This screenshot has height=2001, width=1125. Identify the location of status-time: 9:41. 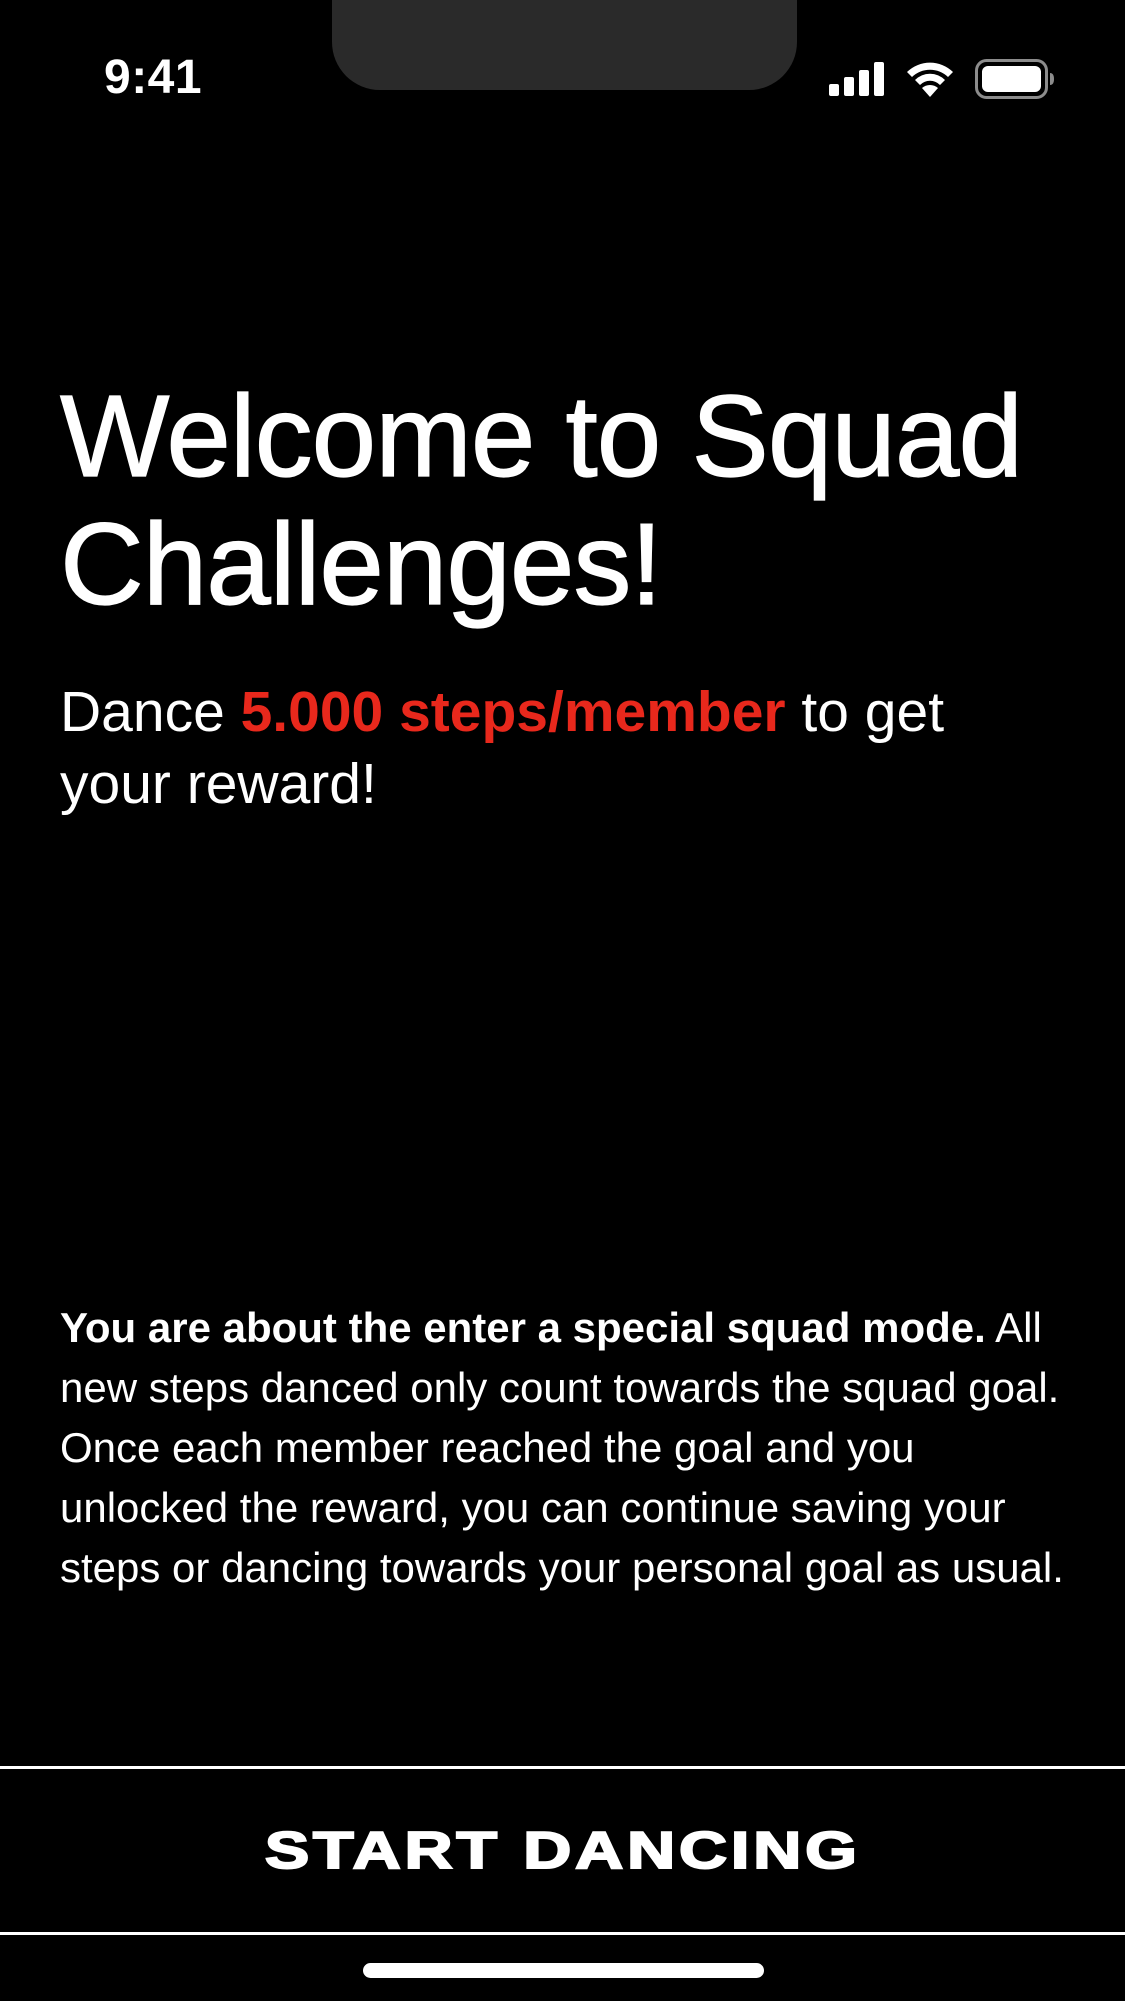
(153, 77).